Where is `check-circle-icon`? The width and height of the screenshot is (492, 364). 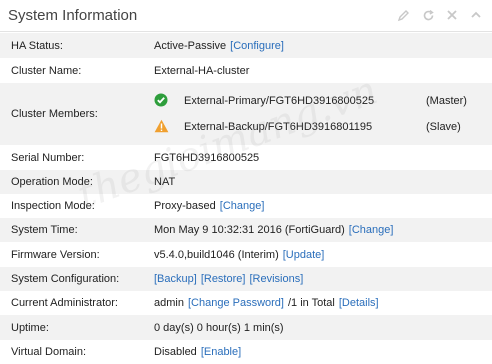
check-circle-icon is located at coordinates (162, 101).